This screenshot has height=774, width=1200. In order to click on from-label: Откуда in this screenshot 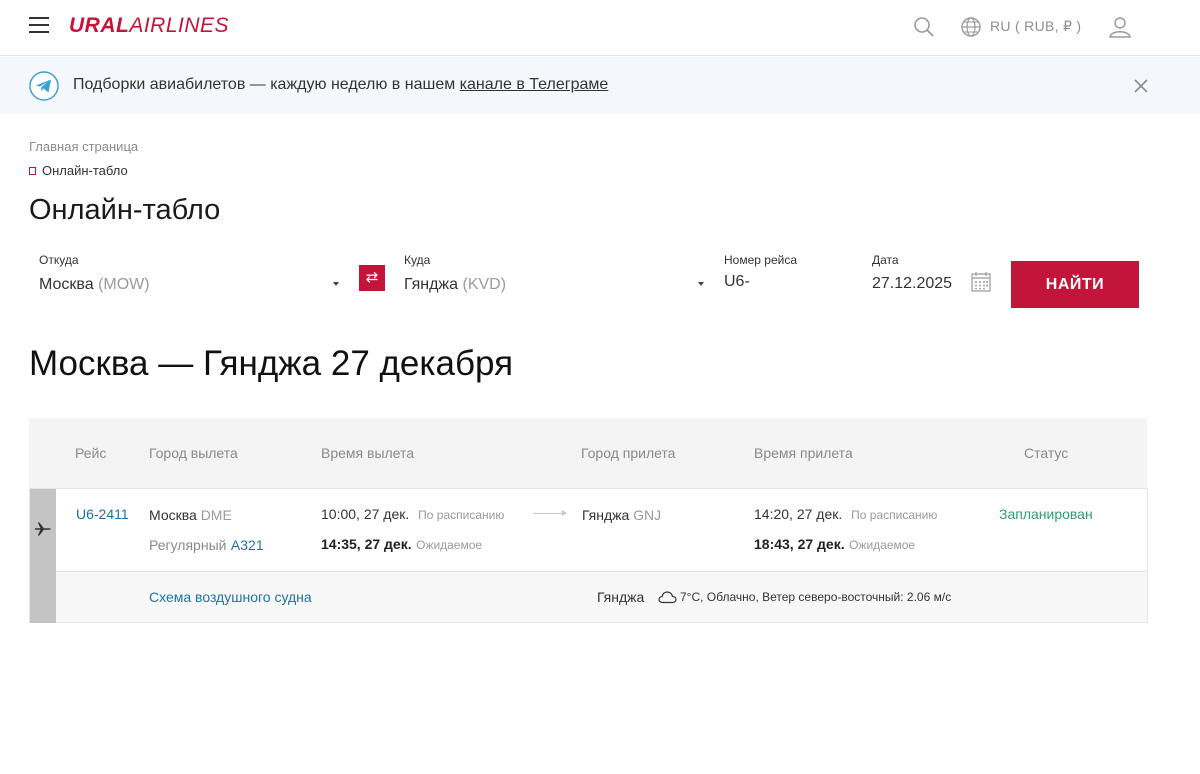, I will do `click(59, 260)`.